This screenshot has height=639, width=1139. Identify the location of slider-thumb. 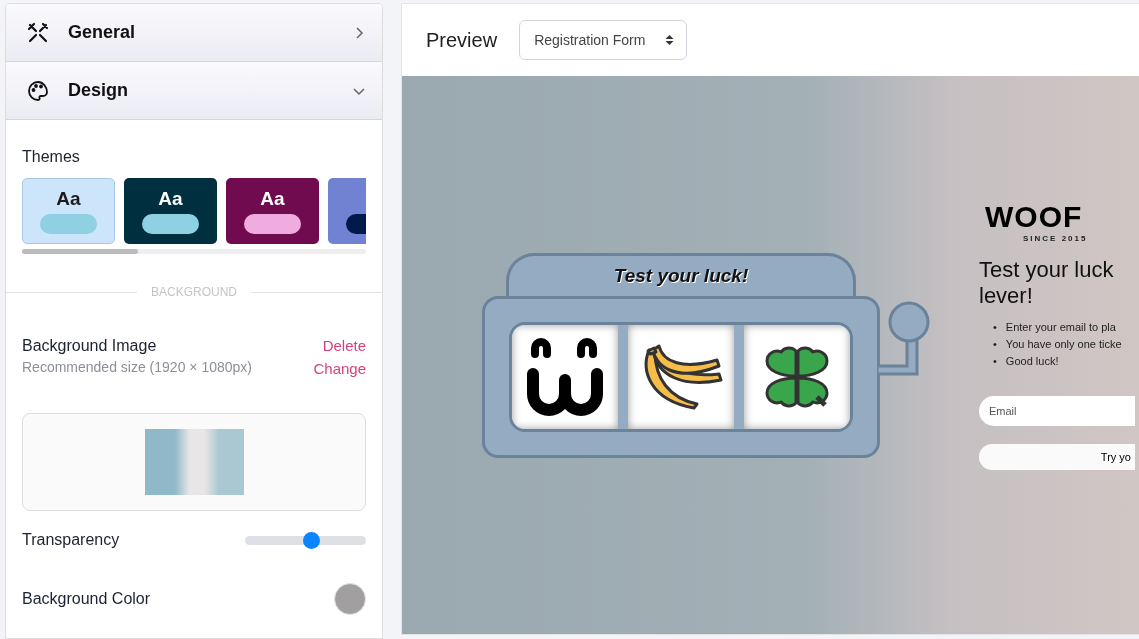
(311, 540).